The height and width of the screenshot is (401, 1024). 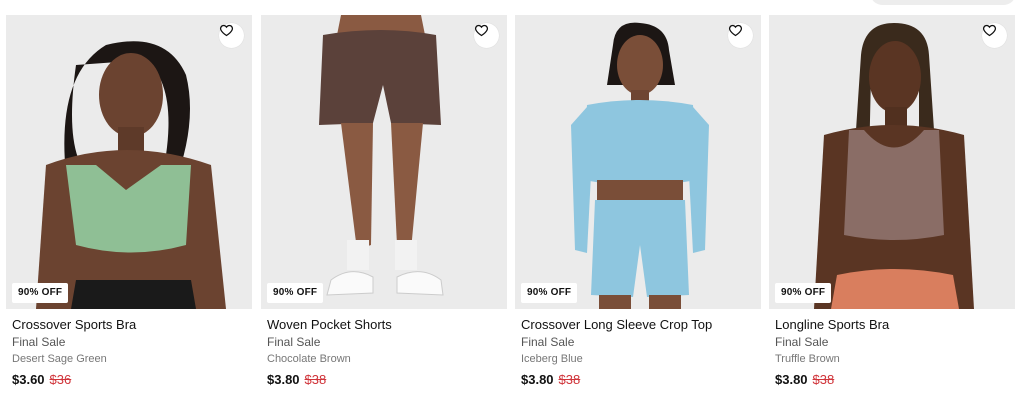 I want to click on product-color: Chocolate Brown, so click(x=309, y=359).